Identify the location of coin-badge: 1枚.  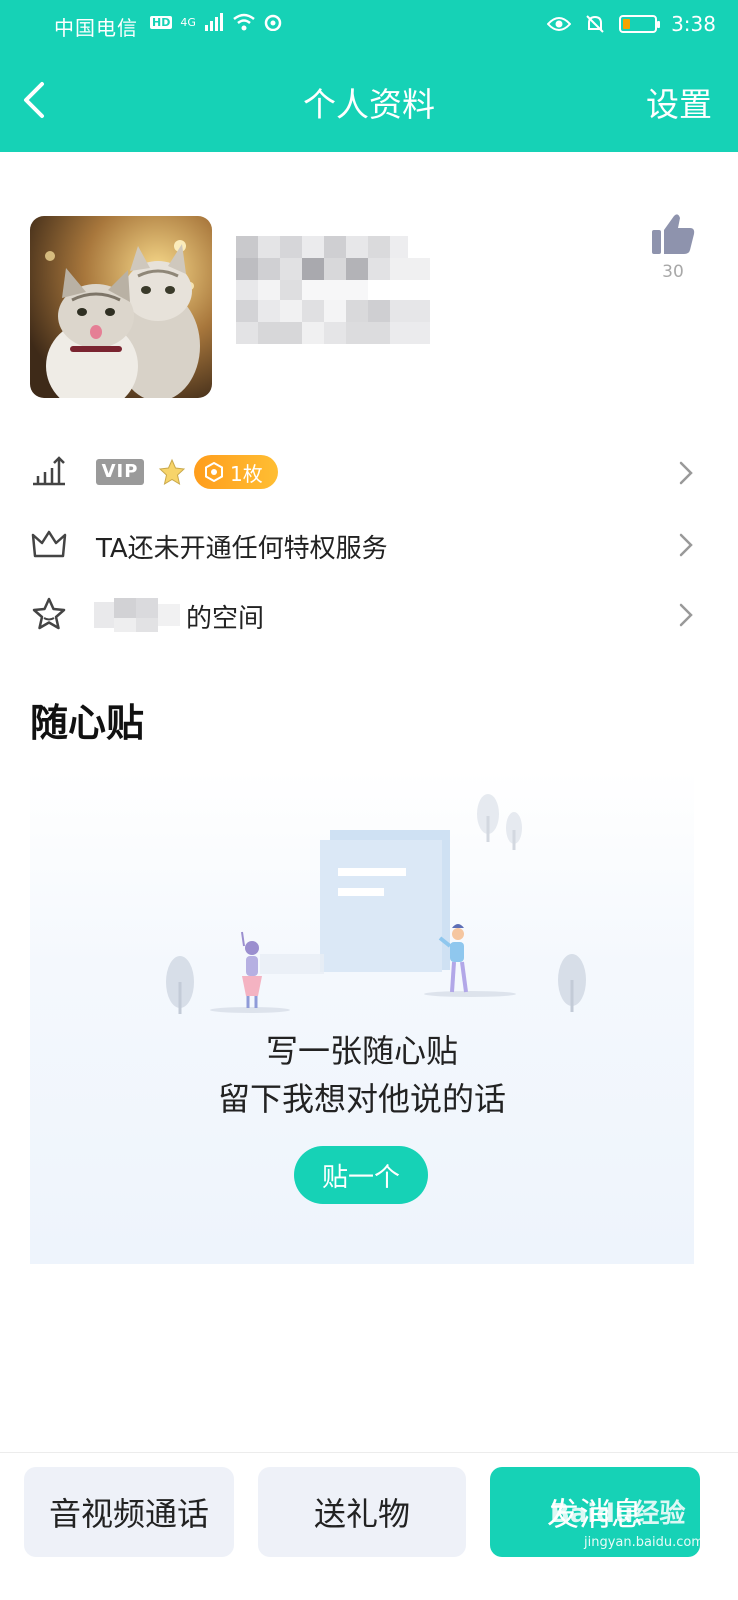
(236, 472).